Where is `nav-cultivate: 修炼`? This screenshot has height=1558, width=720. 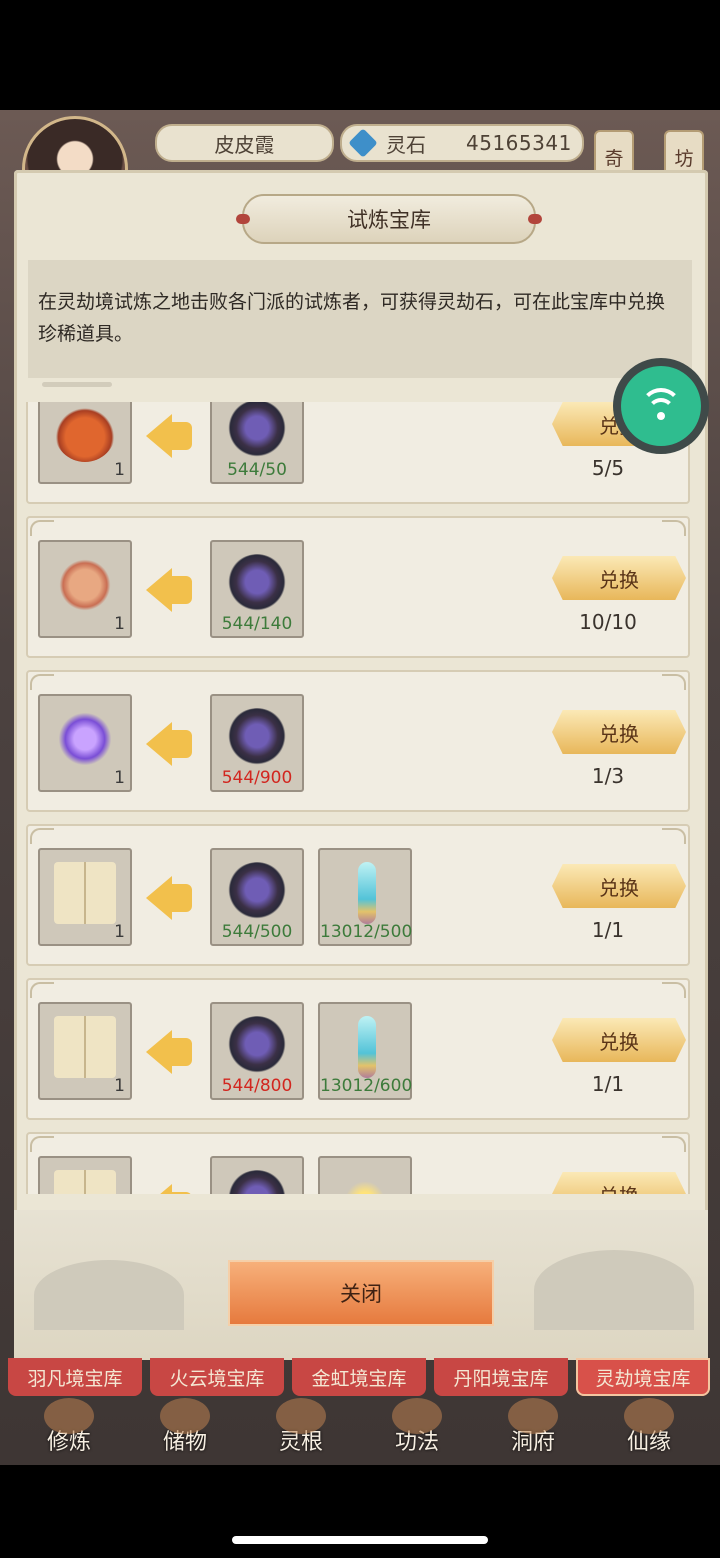 nav-cultivate: 修炼 is located at coordinates (69, 1430).